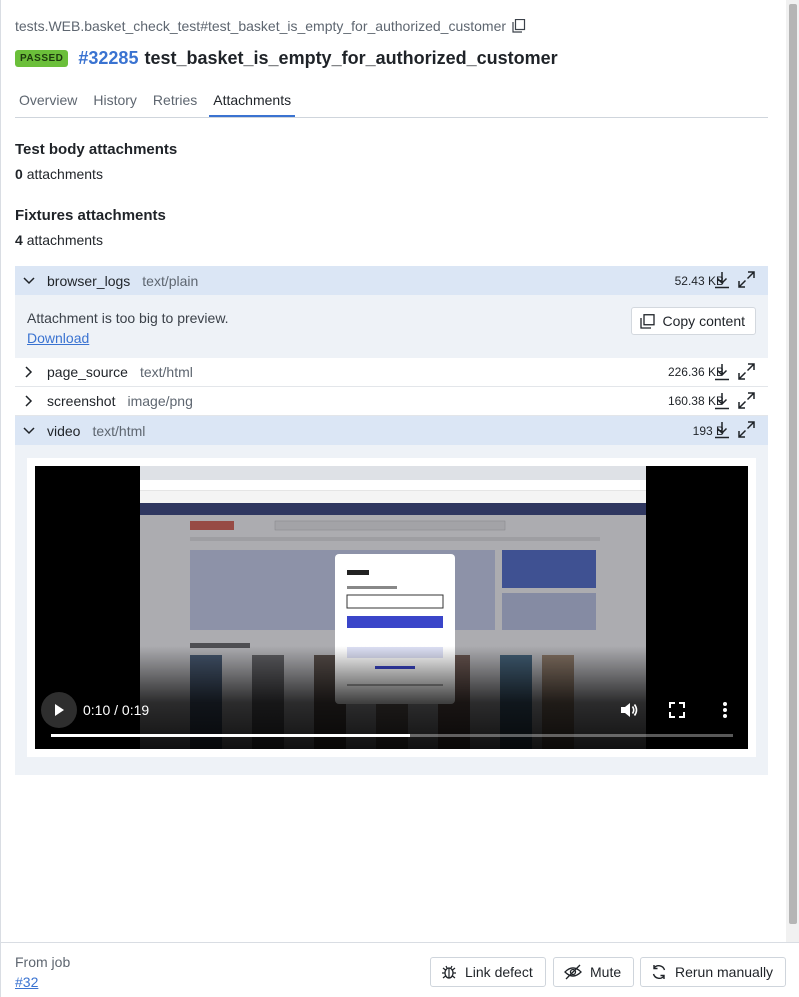 The image size is (799, 997). What do you see at coordinates (128, 318) in the screenshot?
I see `preview-message: Attachment is too big to preview.` at bounding box center [128, 318].